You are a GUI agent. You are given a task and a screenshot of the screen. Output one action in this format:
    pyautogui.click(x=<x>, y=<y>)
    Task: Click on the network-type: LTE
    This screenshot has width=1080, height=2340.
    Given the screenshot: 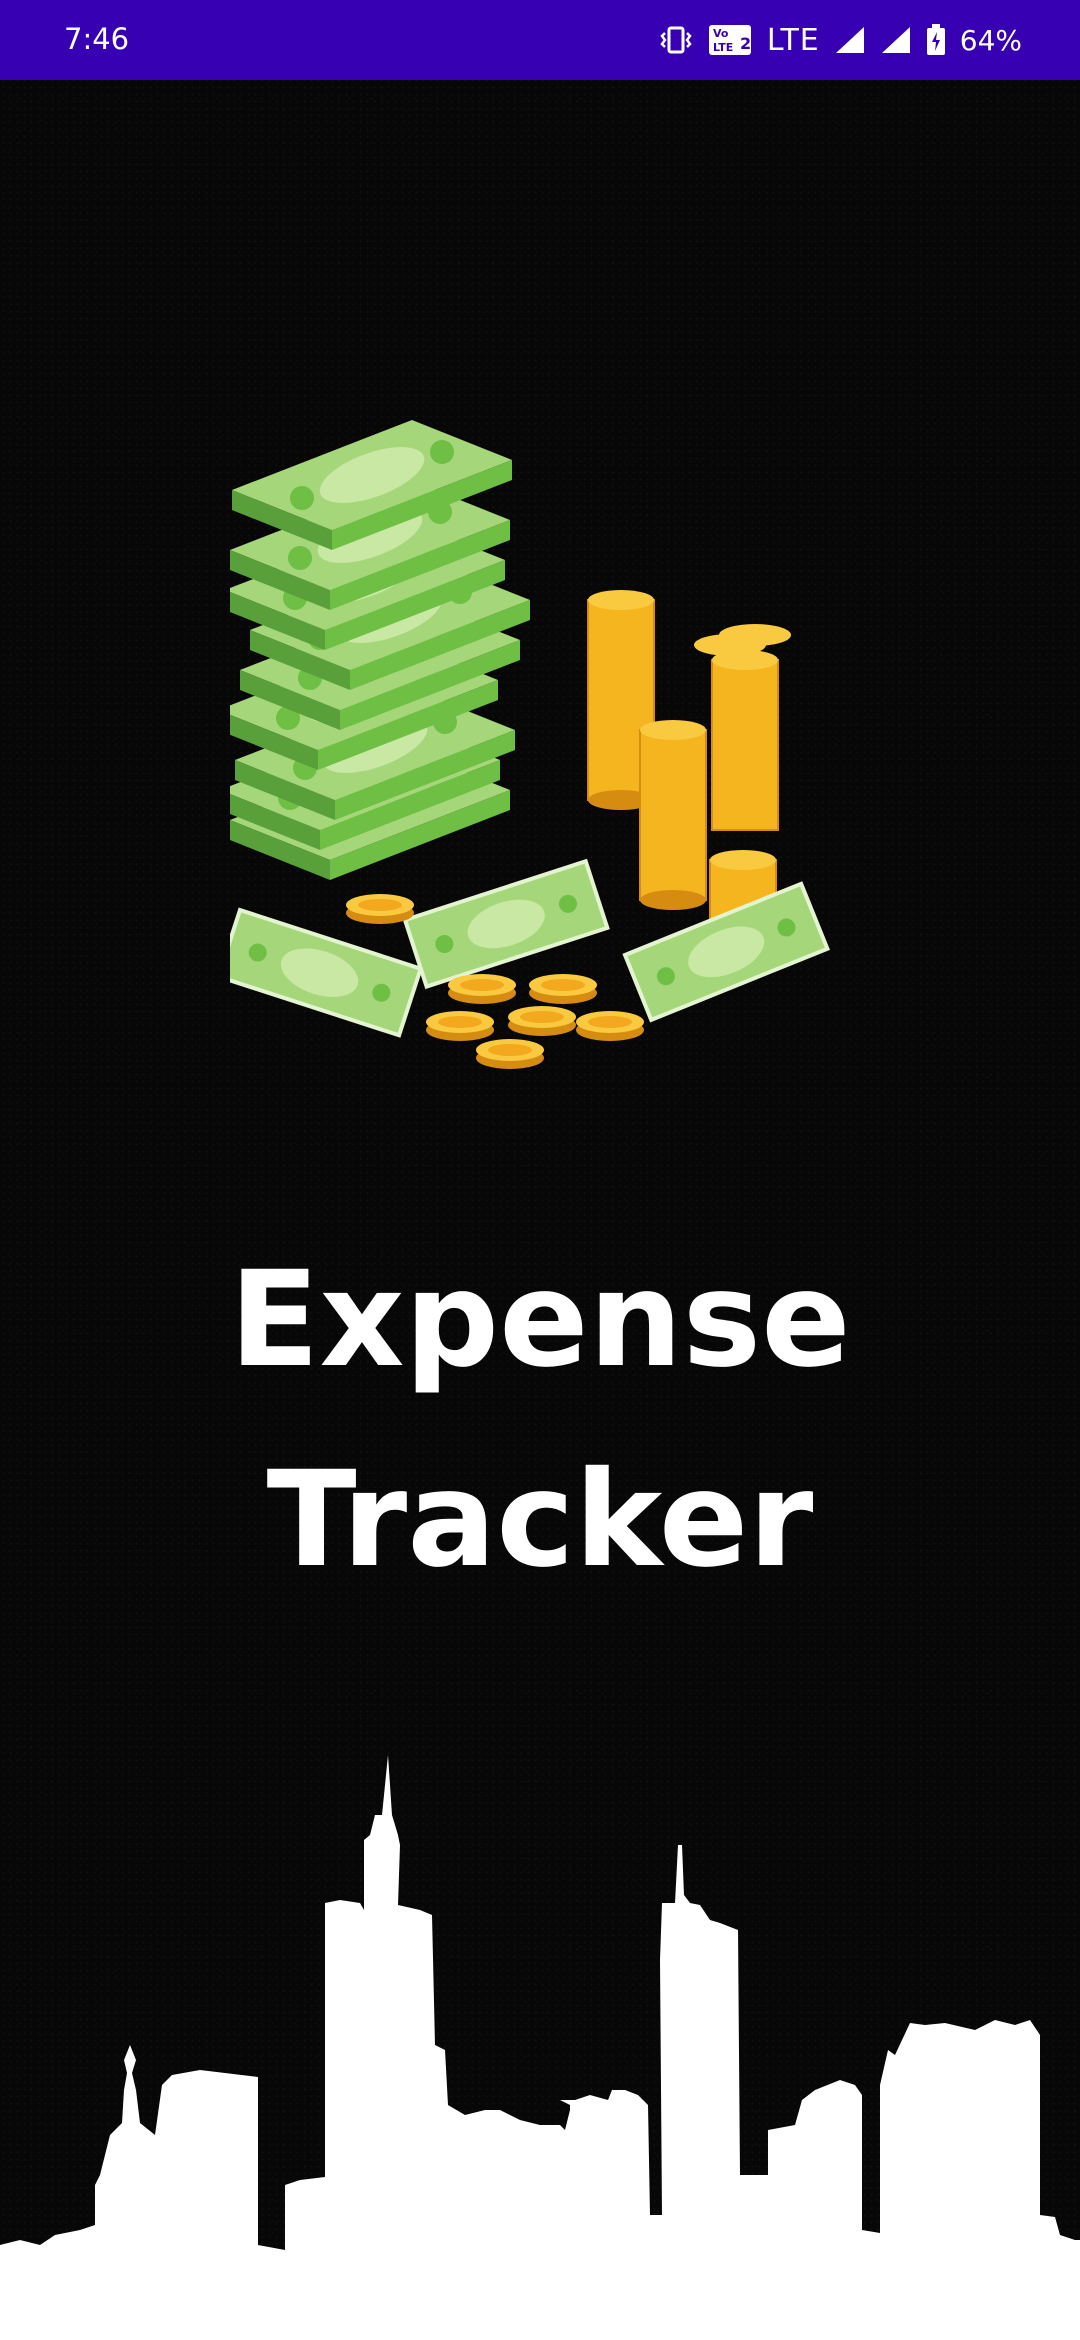 What is the action you would take?
    pyautogui.click(x=793, y=40)
    